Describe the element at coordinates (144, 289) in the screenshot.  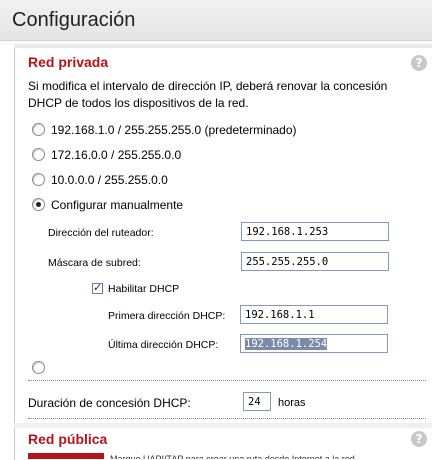
I see `enable-dhcp-label: Habilitar DHCP` at that location.